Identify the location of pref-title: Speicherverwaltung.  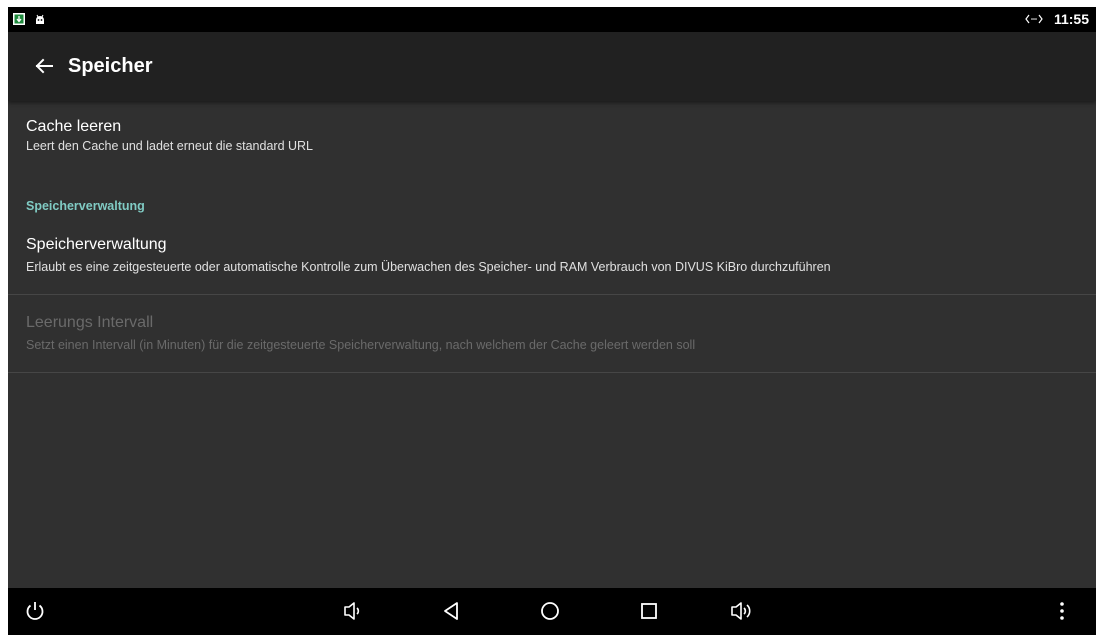
(96, 244).